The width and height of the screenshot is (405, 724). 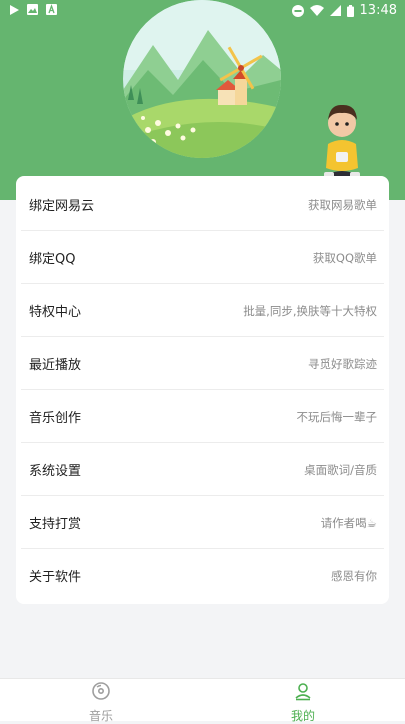 I want to click on wifi-icon, so click(x=316, y=10).